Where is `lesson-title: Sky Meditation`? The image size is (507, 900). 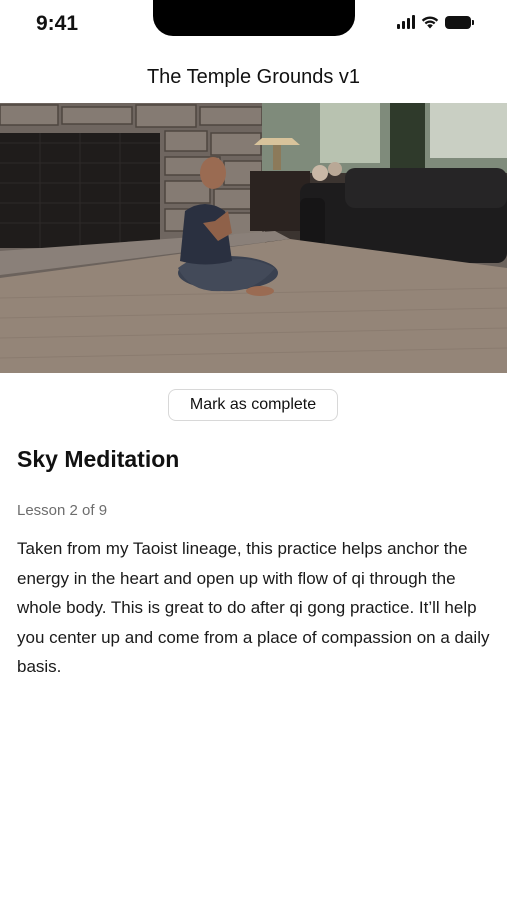 lesson-title: Sky Meditation is located at coordinates (98, 459).